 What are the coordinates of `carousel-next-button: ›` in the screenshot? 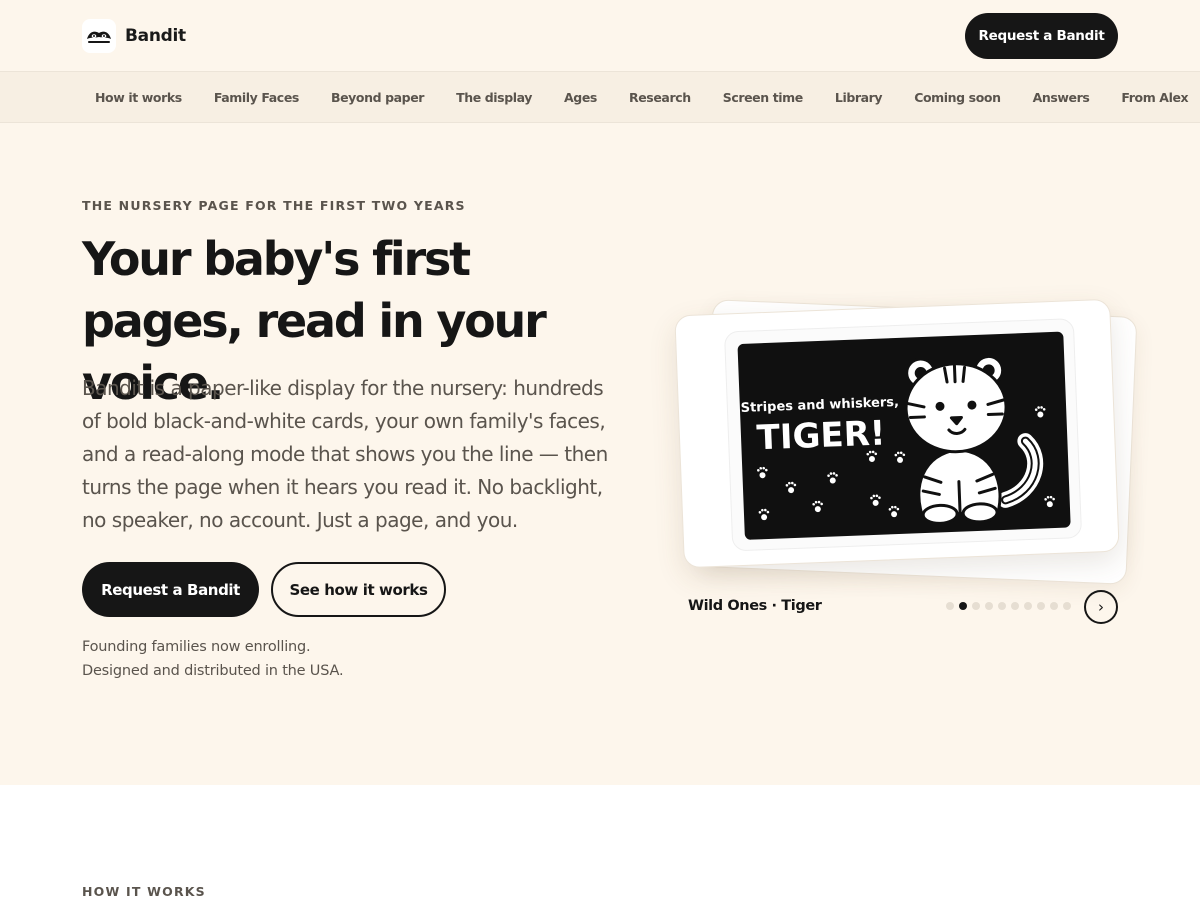 It's located at (1101, 607).